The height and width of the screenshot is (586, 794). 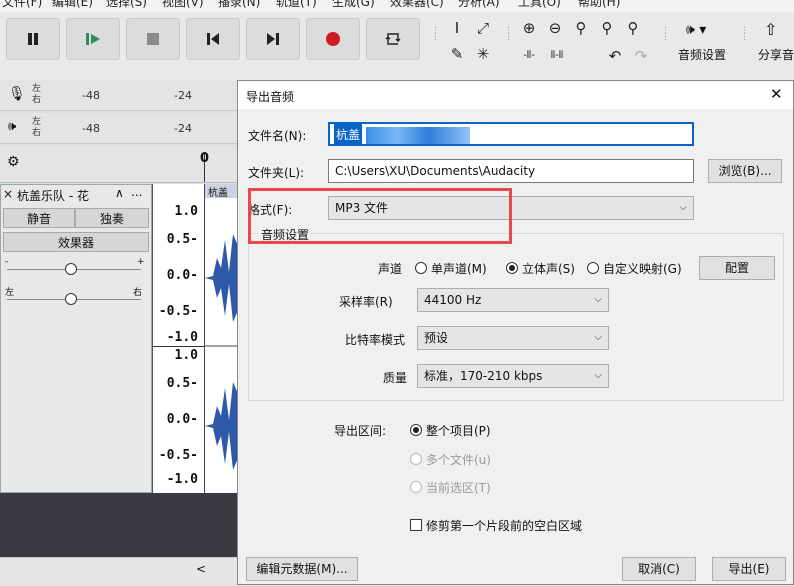 I want to click on loop-button, so click(x=393, y=39).